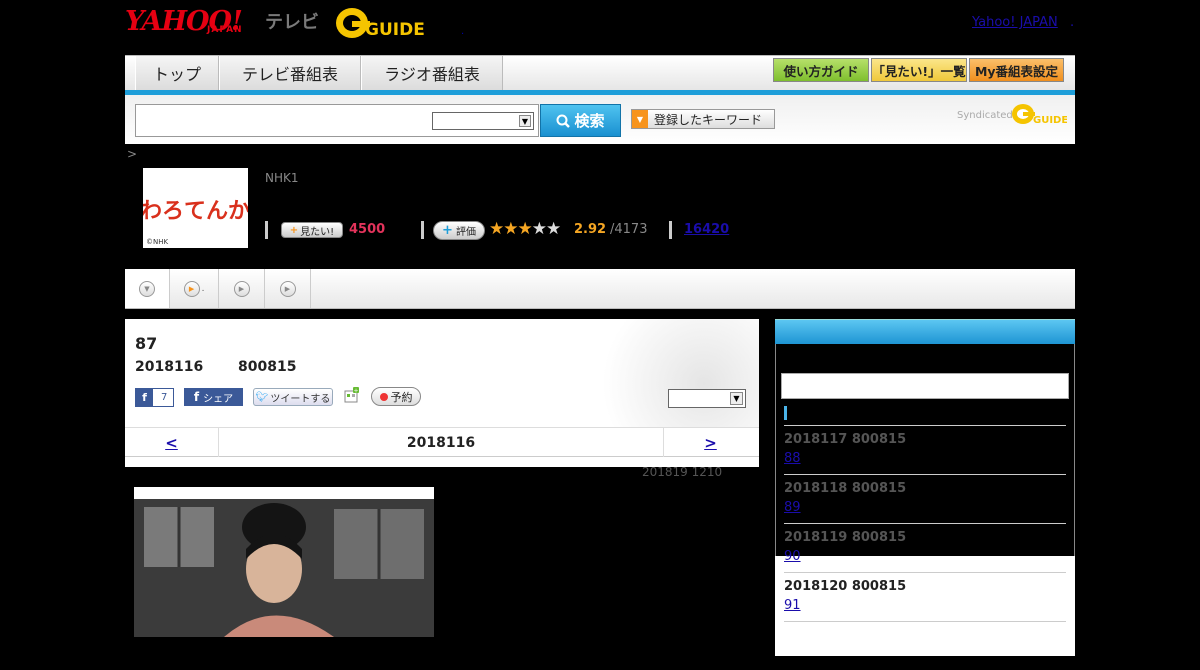  I want to click on list-item-date: 2018117 800815, so click(845, 439).